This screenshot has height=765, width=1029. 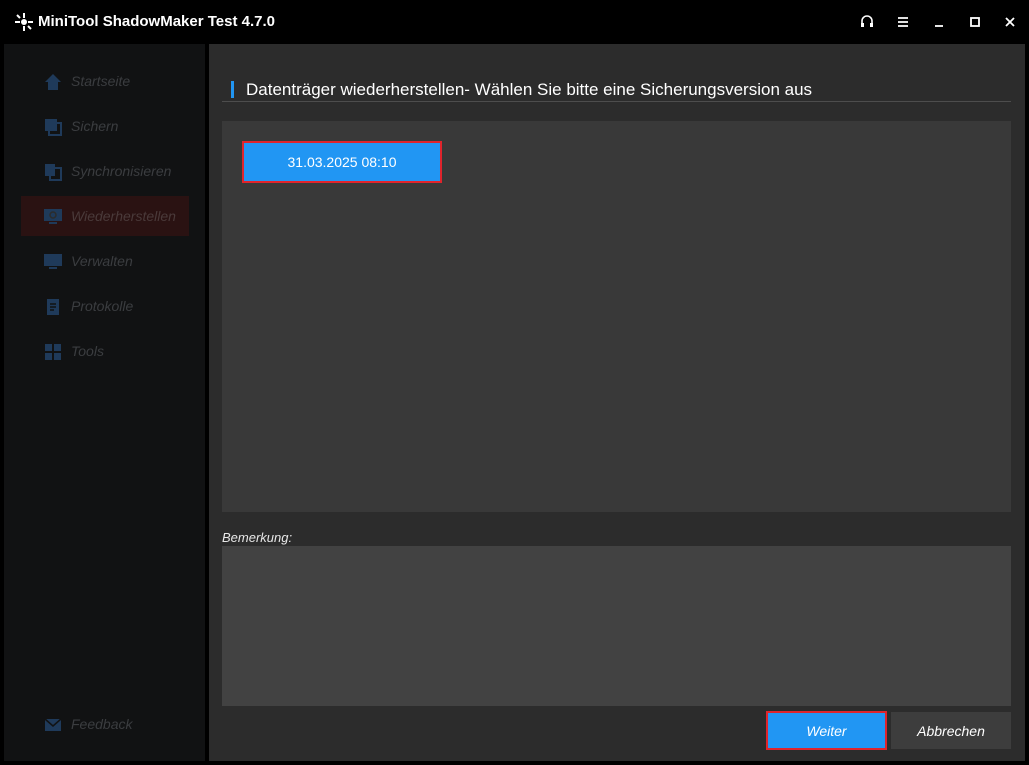 What do you see at coordinates (257, 537) in the screenshot?
I see `remark-label: Bemerkung:` at bounding box center [257, 537].